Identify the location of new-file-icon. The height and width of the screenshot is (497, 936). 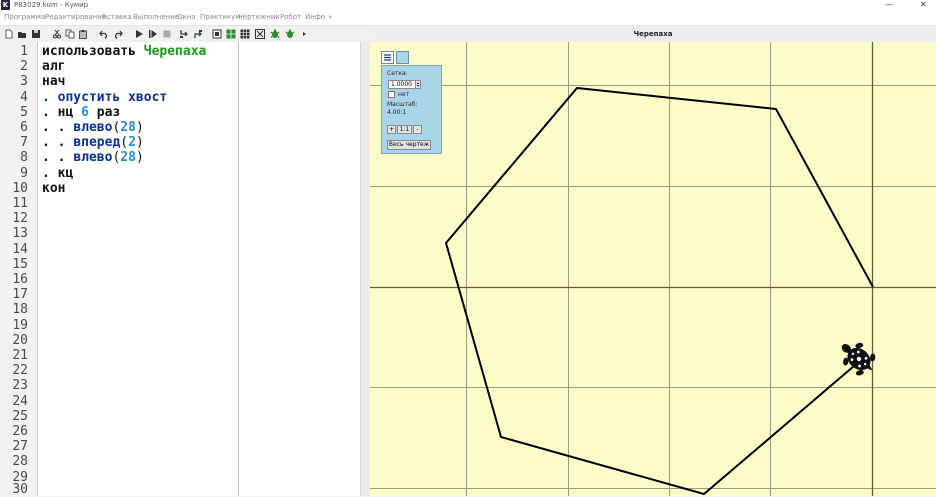
(9, 34).